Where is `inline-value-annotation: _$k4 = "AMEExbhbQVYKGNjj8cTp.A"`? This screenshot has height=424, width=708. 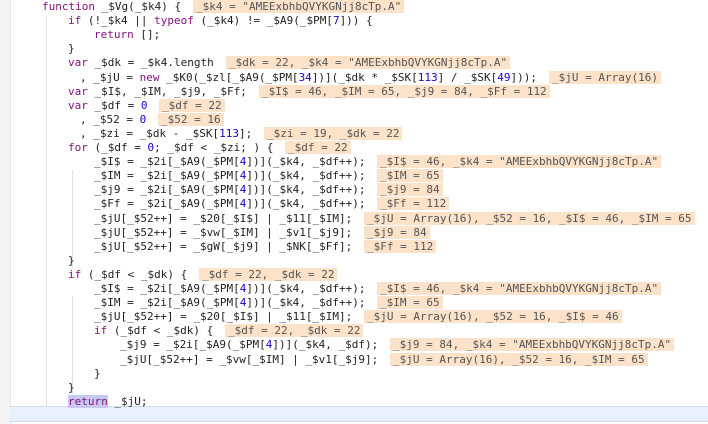
inline-value-annotation: _$k4 = "AMEExbhbQVYKGNjj8cTp.A" is located at coordinates (299, 6).